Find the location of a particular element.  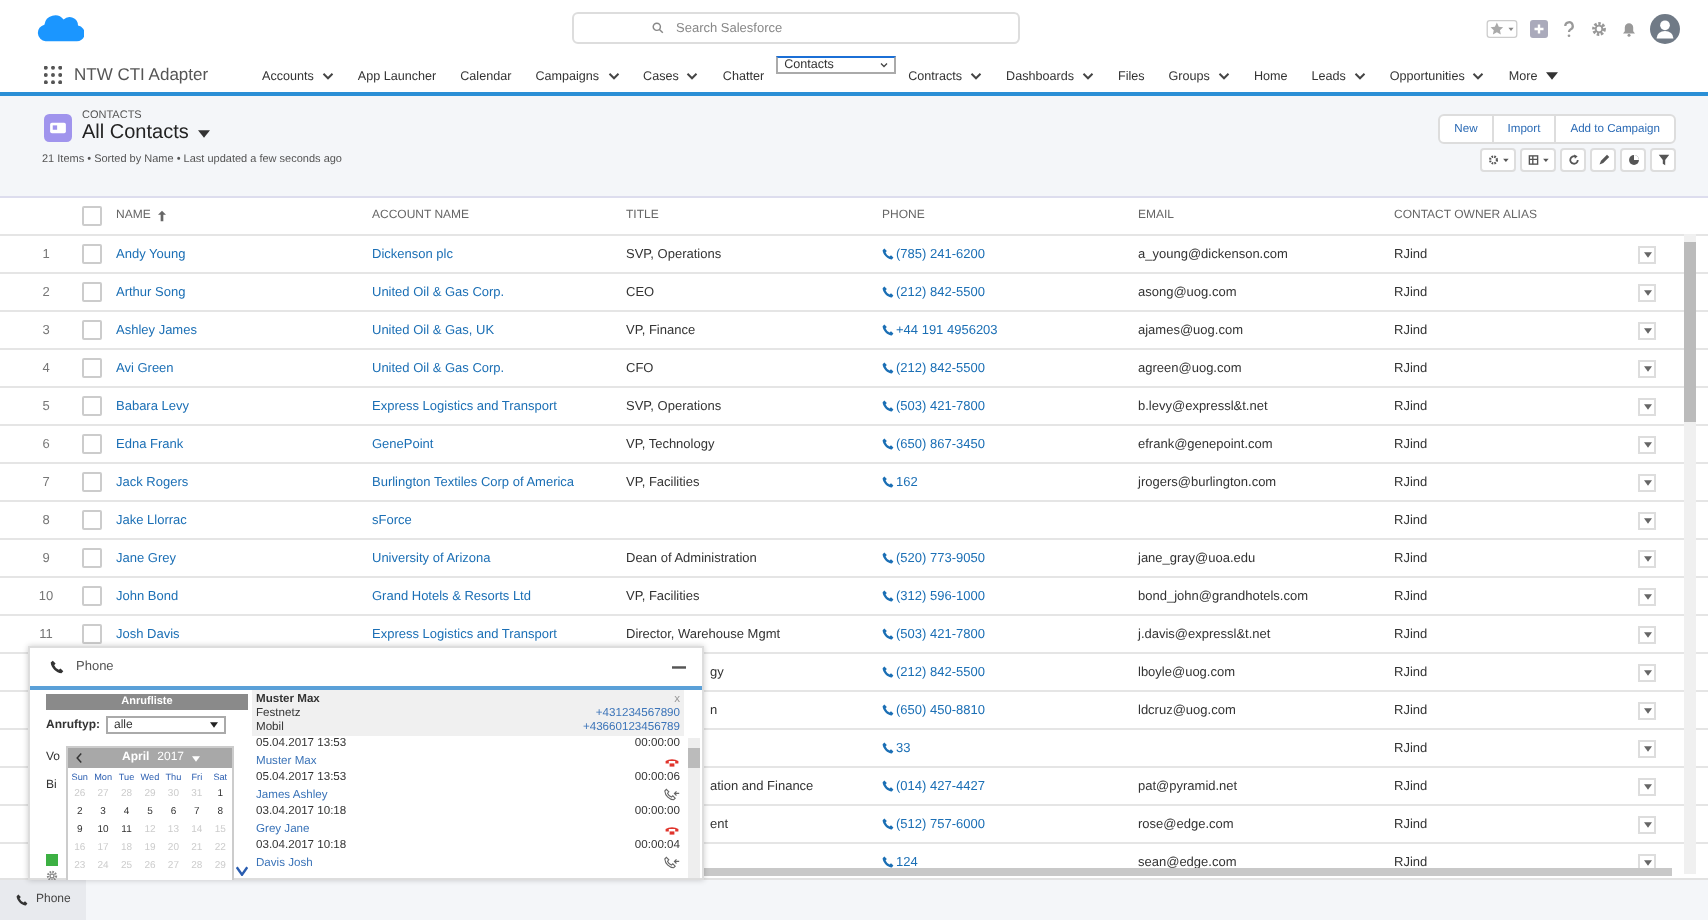

chevron-down-icon is located at coordinates (242, 871).